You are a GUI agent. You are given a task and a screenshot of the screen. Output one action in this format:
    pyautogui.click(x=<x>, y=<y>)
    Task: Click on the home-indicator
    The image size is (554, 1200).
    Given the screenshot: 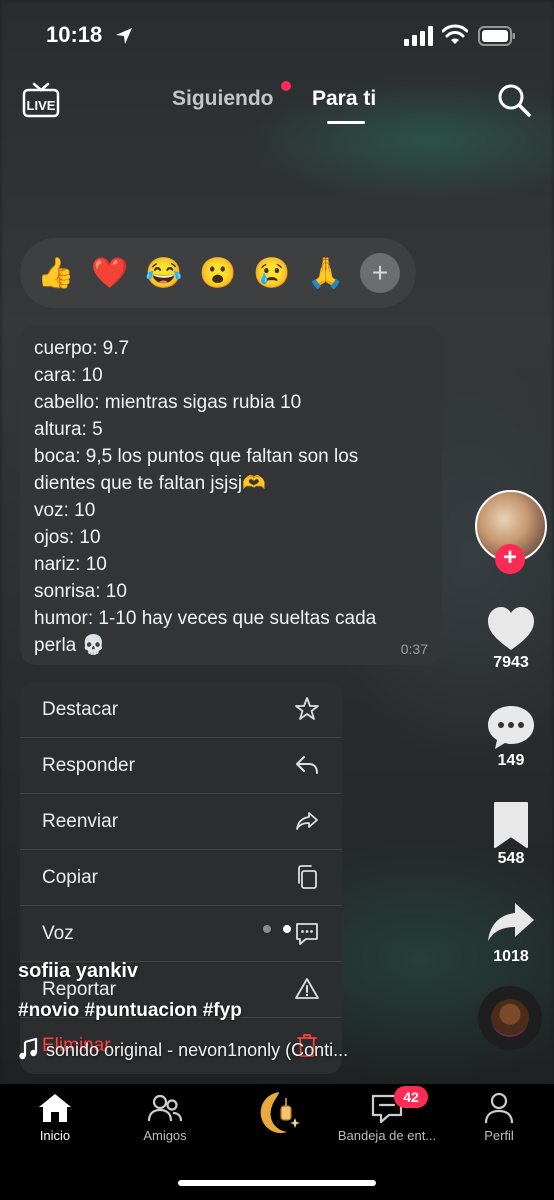 What is the action you would take?
    pyautogui.click(x=277, y=1183)
    